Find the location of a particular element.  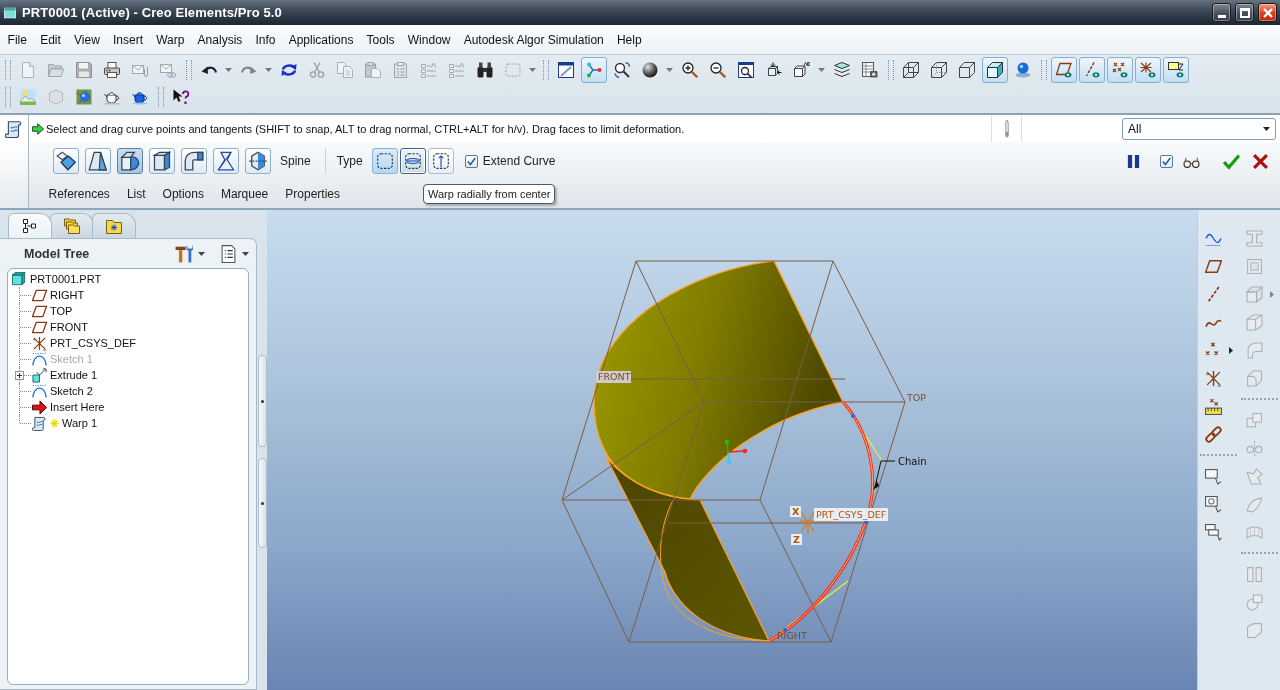

list-page-icon is located at coordinates (228, 253).